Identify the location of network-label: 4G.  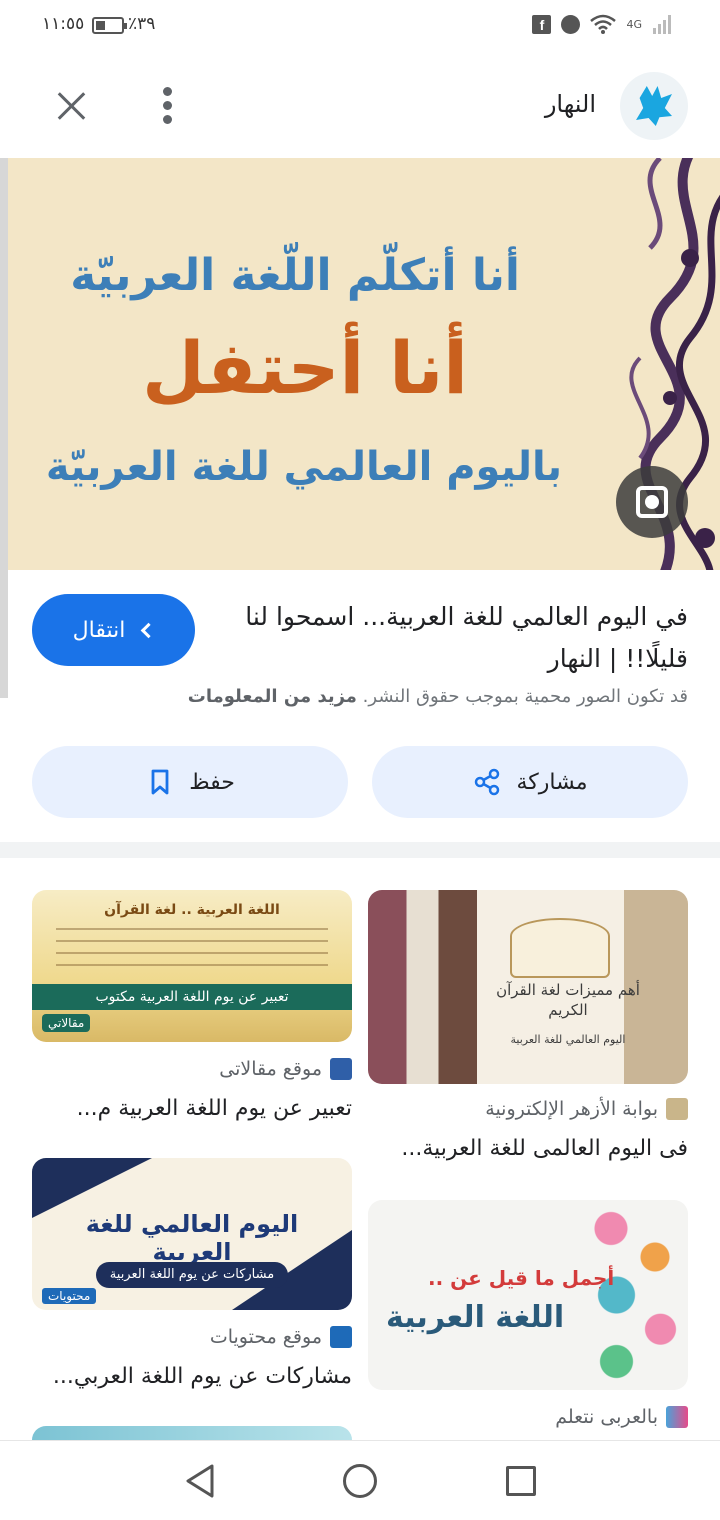
(634, 24).